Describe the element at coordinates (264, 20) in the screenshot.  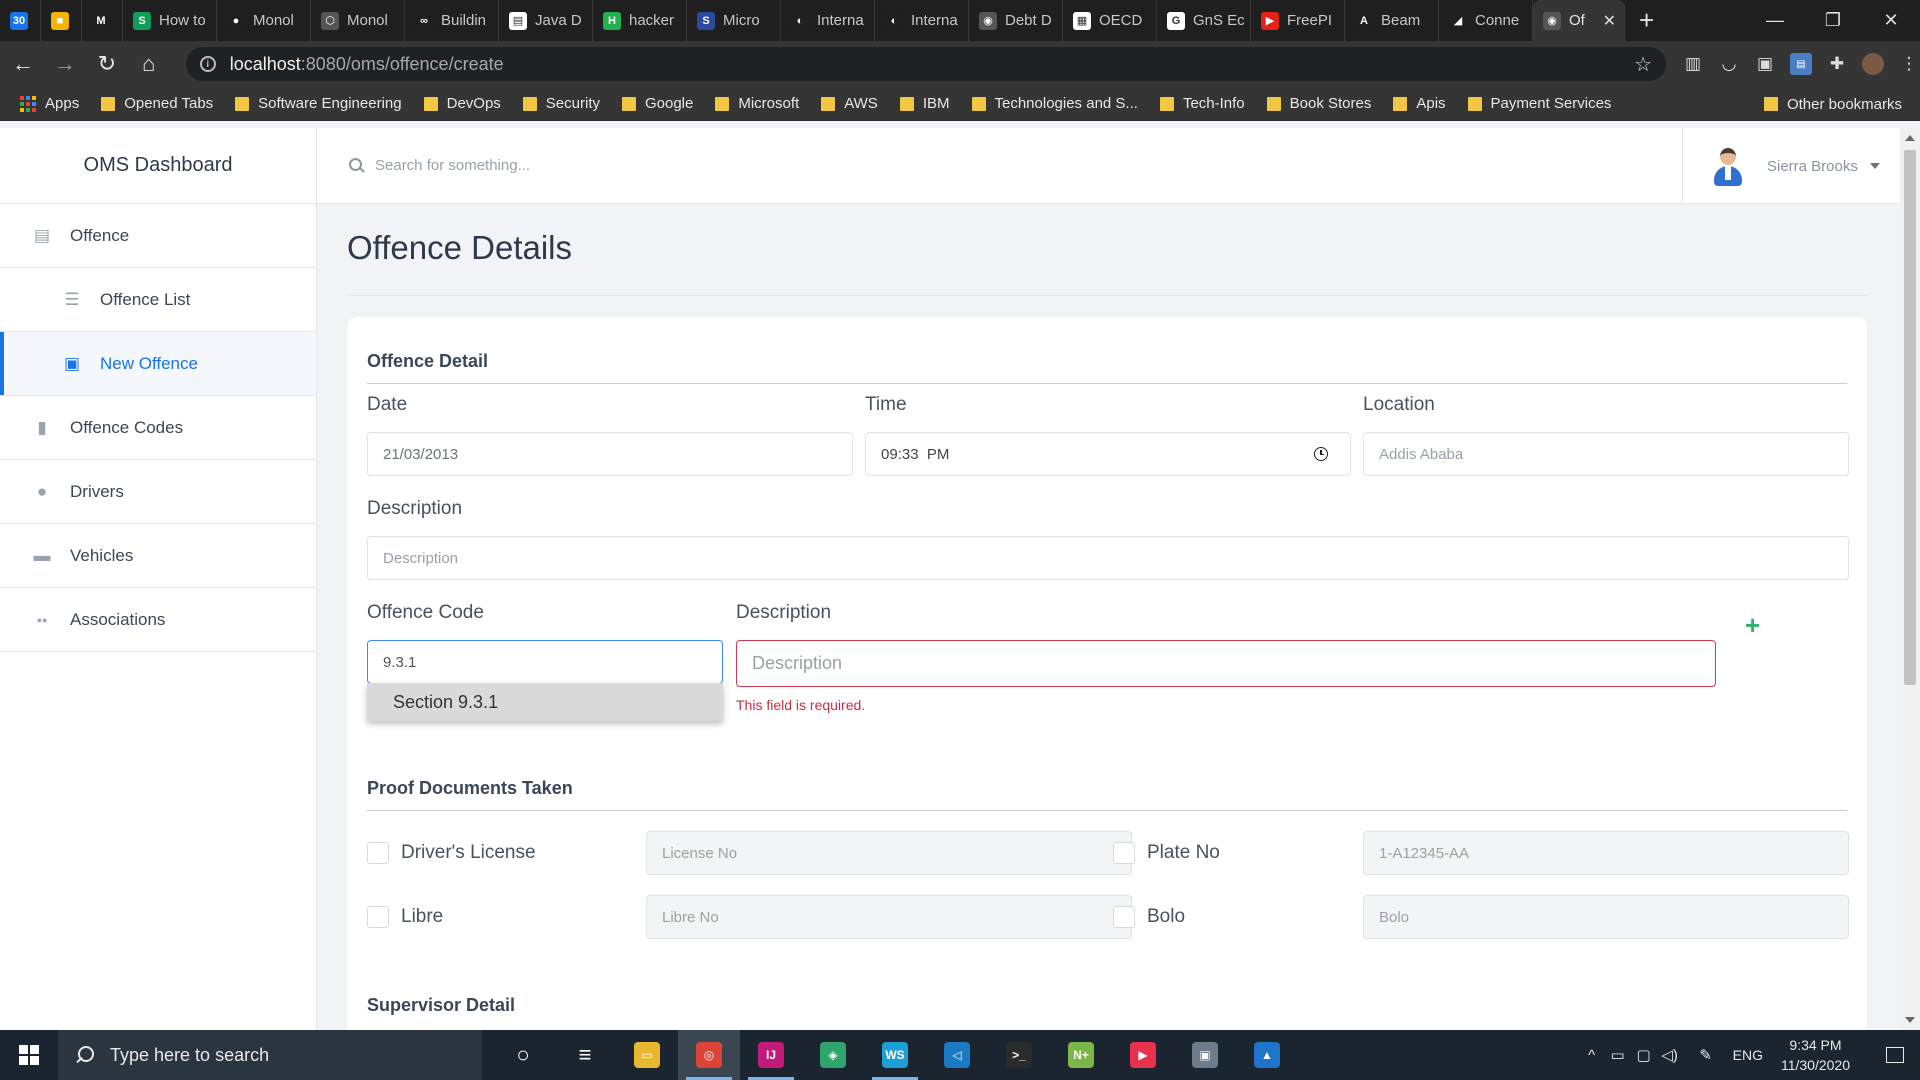
I see `browser-tab: ● Monol` at that location.